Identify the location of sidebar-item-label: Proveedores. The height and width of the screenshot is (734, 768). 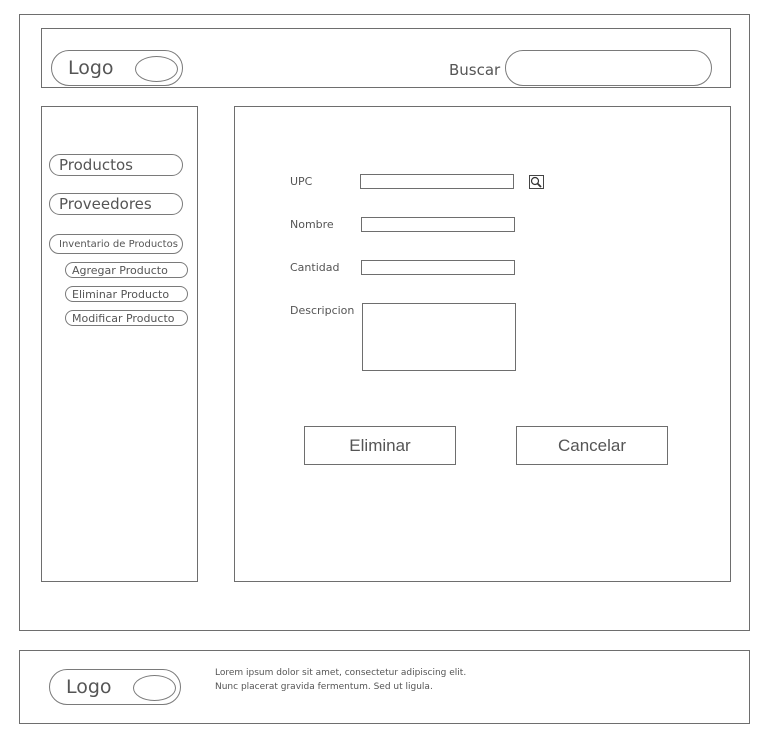
(105, 204).